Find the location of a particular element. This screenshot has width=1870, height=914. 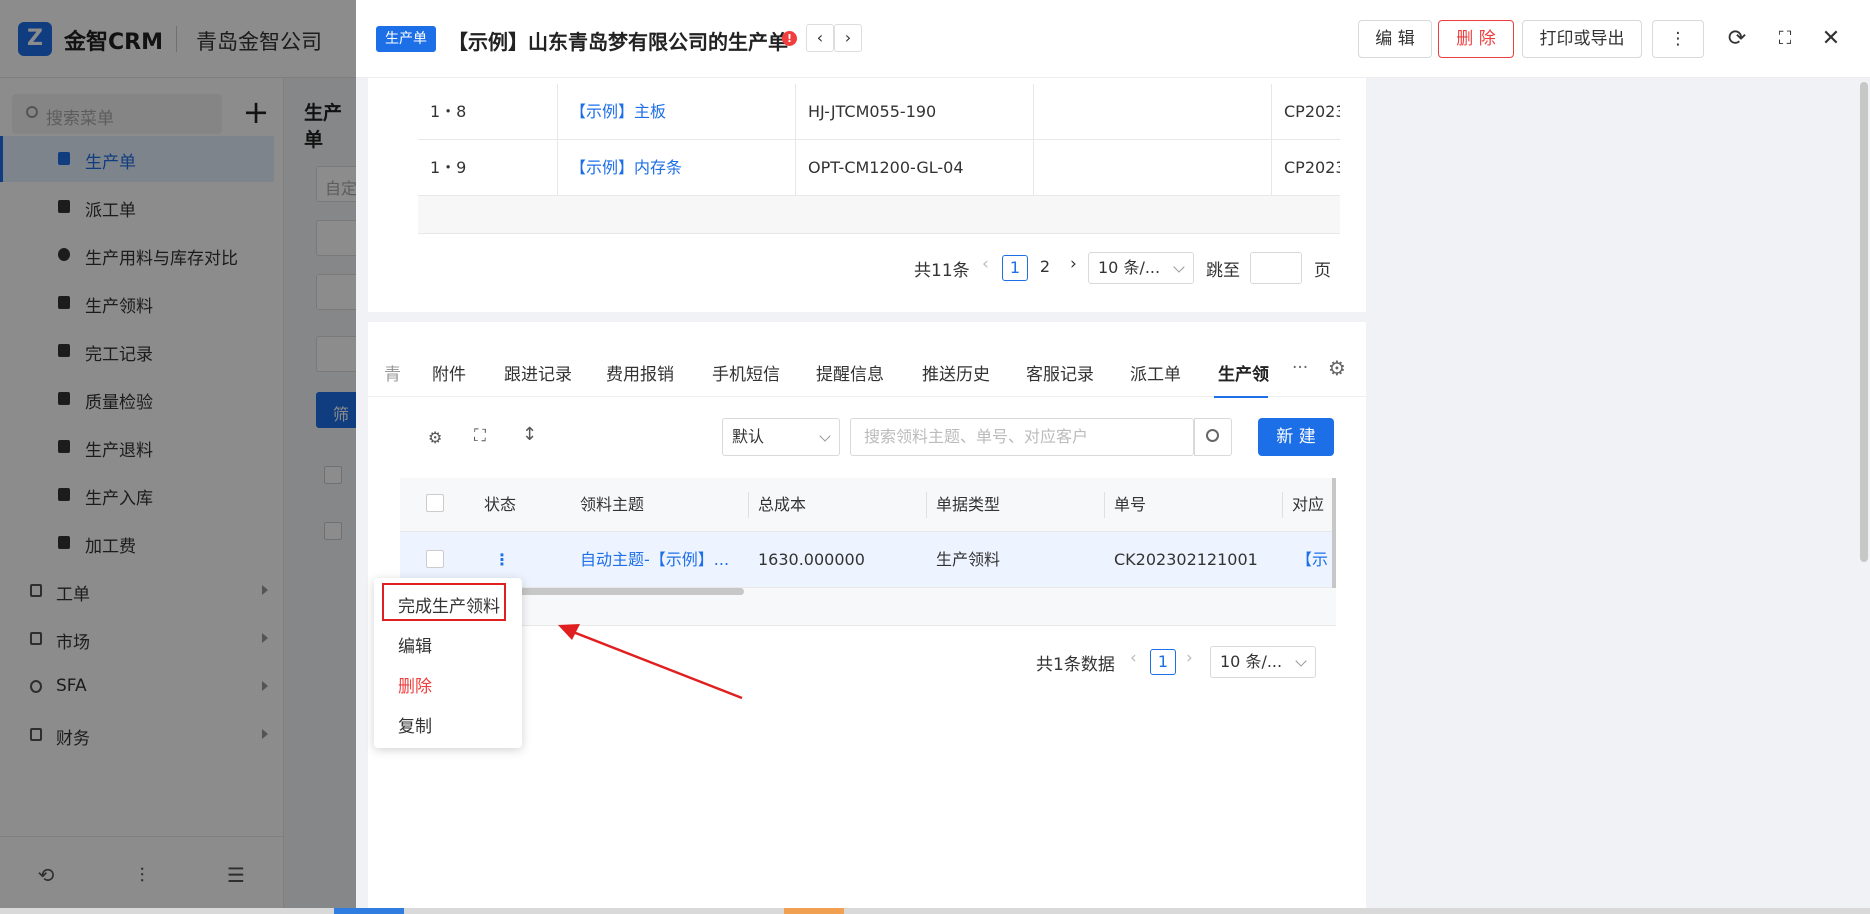

page-scrollbar-h is located at coordinates (935, 911).